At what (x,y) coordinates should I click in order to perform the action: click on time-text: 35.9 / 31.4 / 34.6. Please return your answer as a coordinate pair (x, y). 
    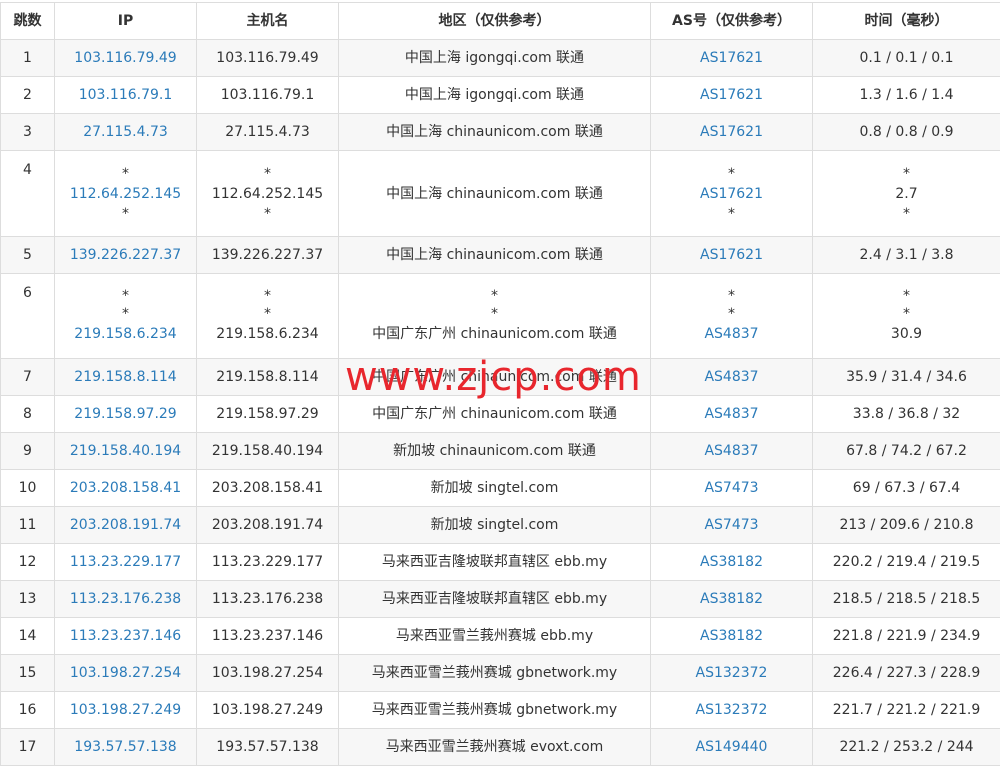
    Looking at the image, I should click on (906, 377).